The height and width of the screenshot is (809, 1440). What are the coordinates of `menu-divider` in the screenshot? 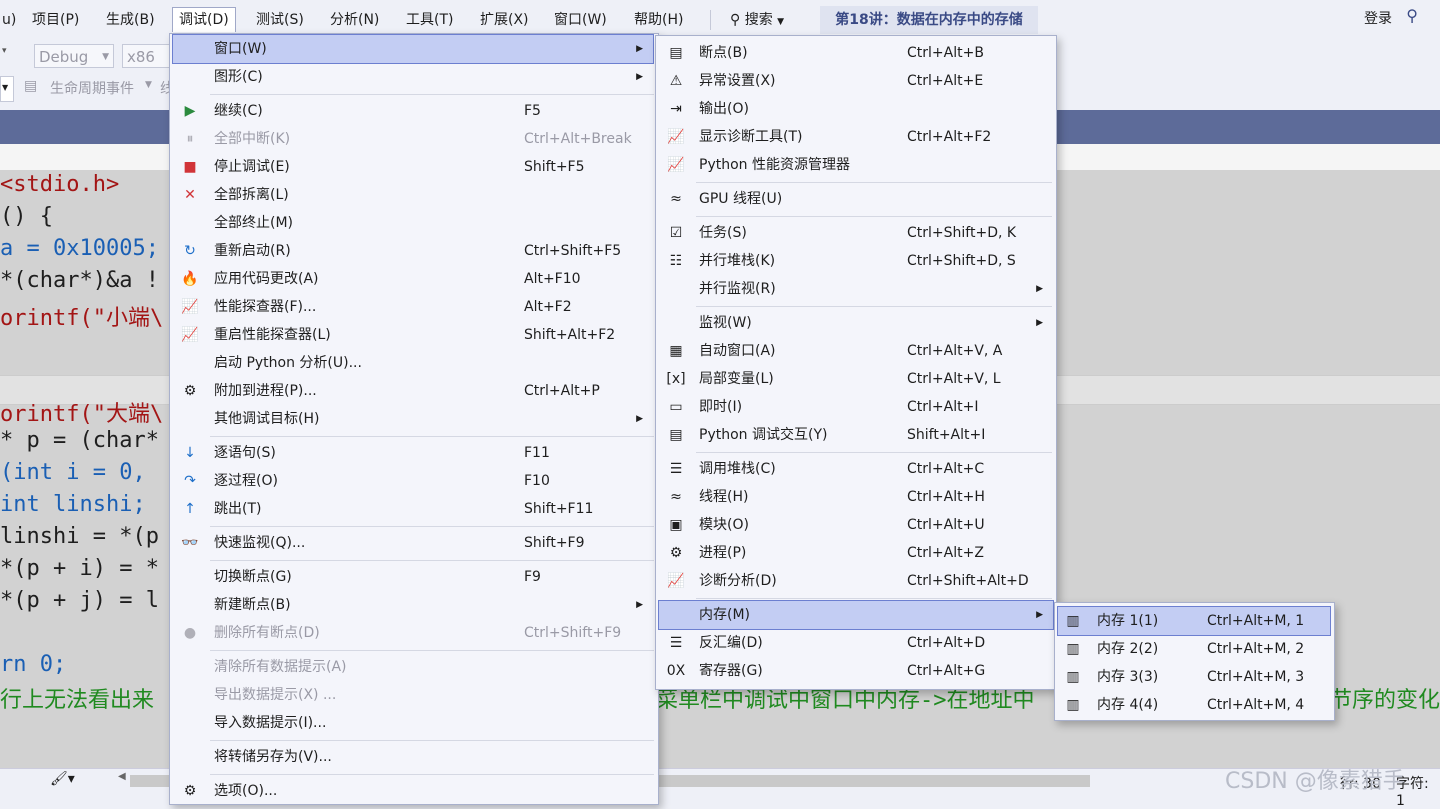 It's located at (710, 20).